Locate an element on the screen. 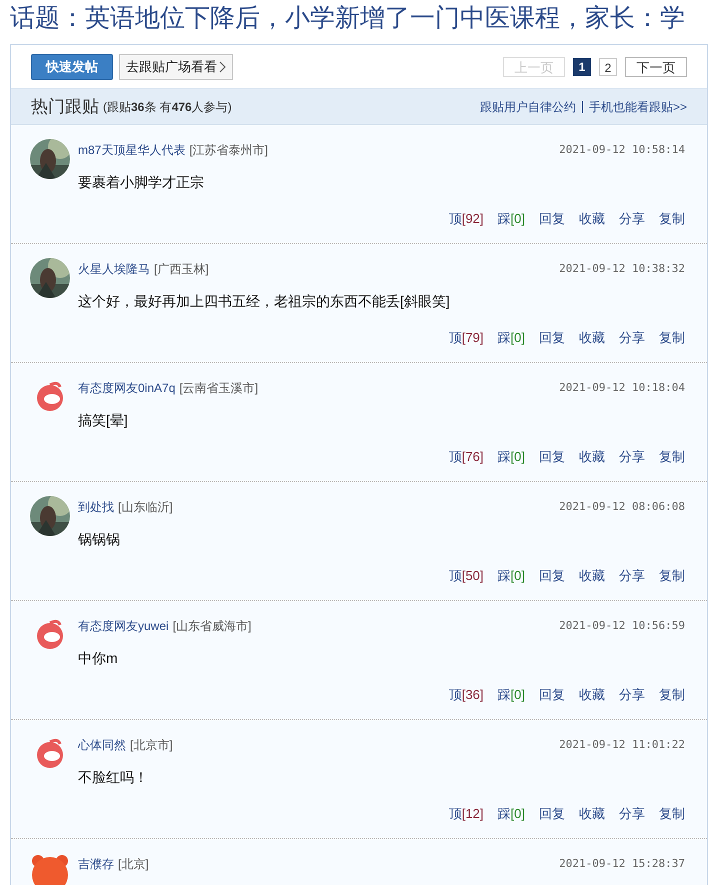  user-location: [广西玉林] is located at coordinates (181, 269).